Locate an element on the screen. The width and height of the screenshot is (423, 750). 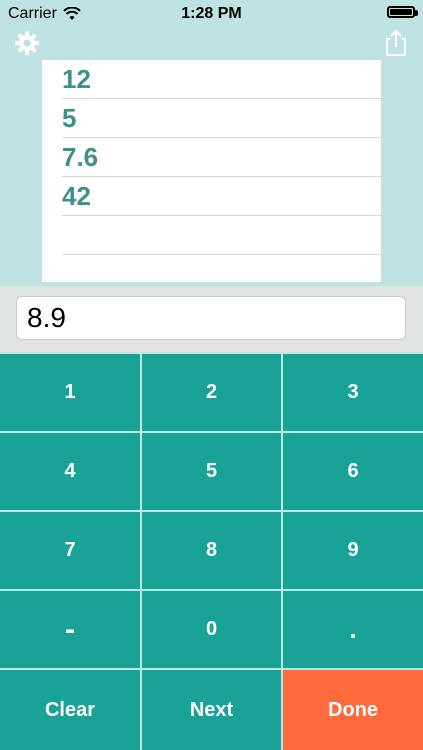
battery-icon is located at coordinates (402, 12).